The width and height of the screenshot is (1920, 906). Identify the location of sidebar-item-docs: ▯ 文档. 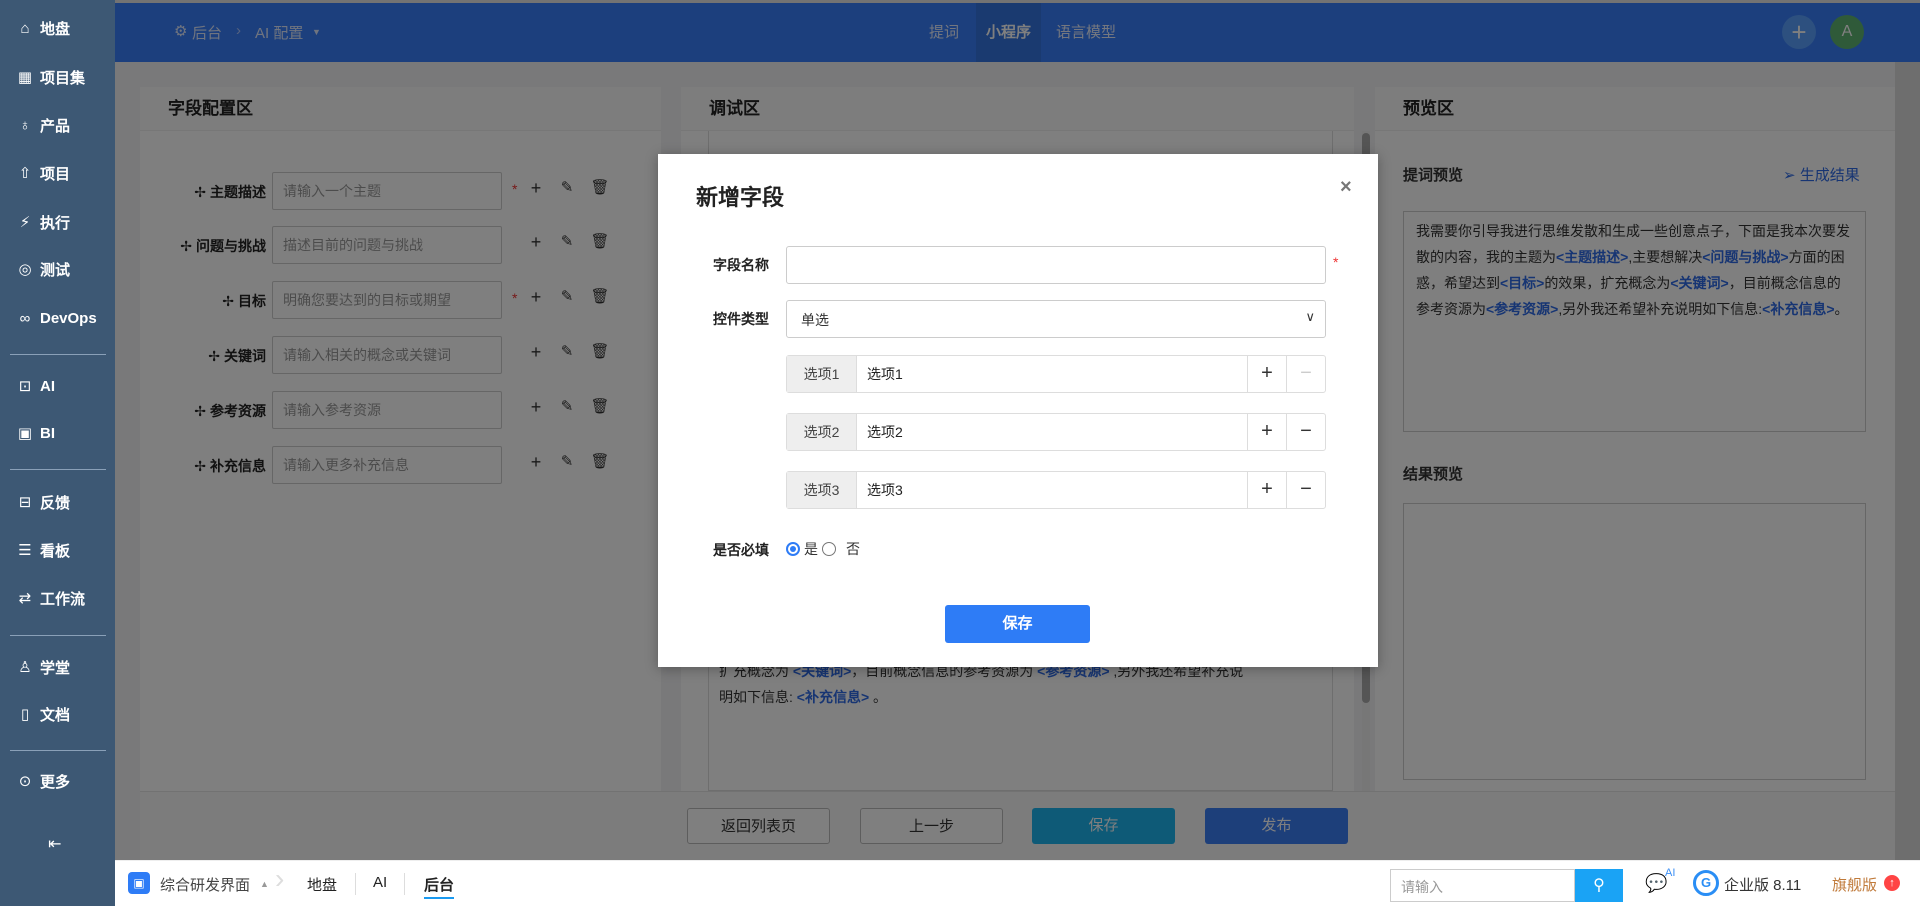
(43, 714).